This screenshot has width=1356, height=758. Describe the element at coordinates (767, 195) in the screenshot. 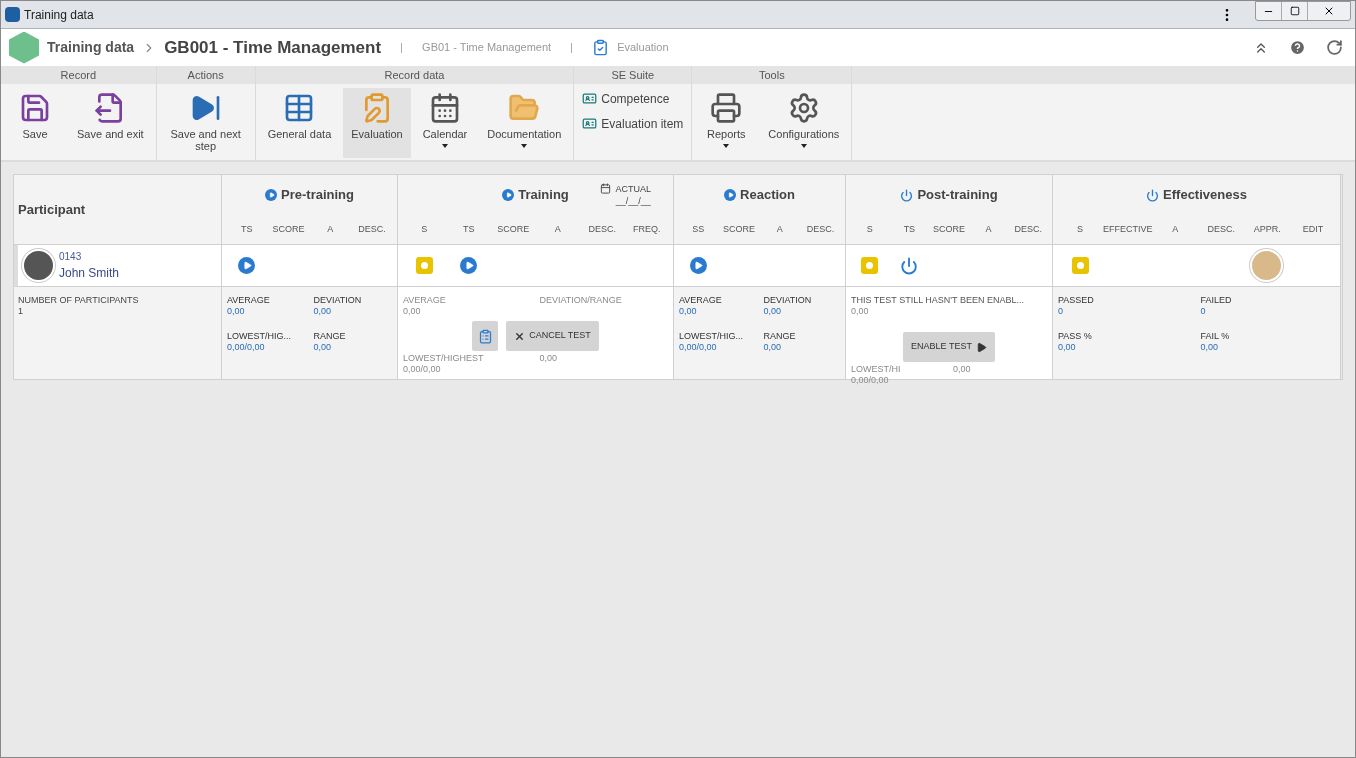

I see `section-title: Reaction` at that location.